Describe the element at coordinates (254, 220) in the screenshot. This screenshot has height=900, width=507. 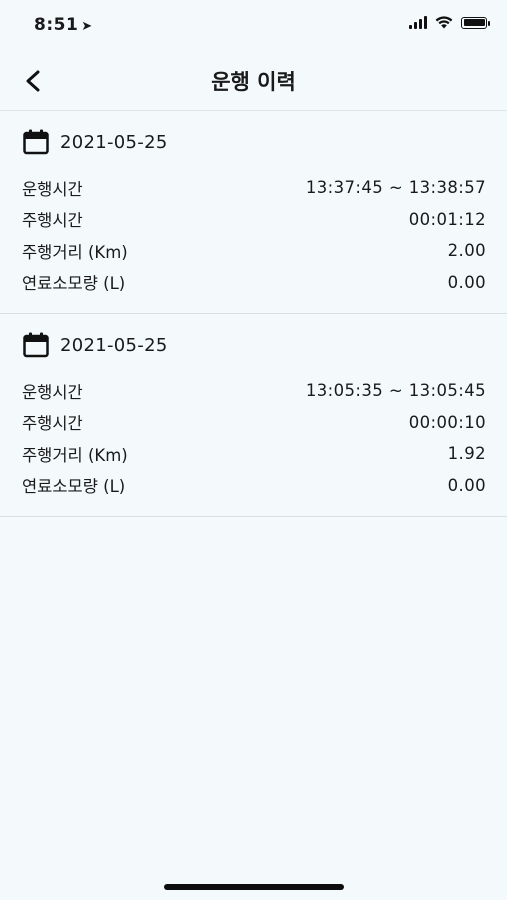
I see `running-time-row: 주행시간 00:01:12` at that location.